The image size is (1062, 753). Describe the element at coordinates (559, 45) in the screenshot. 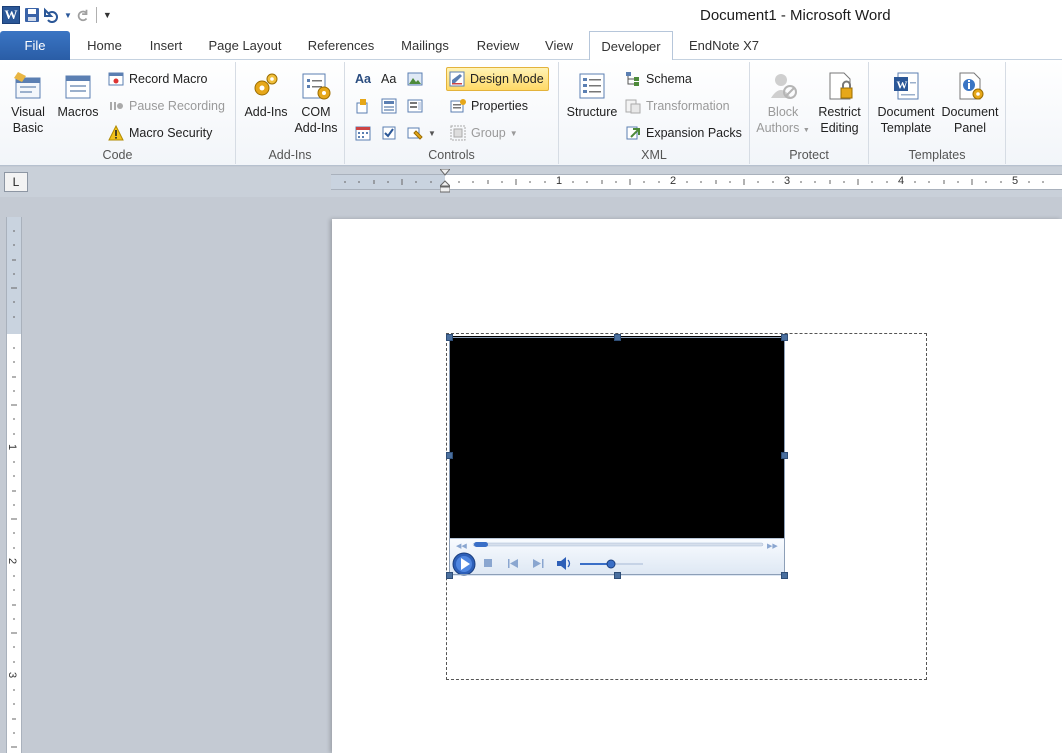

I see `tab-view: View` at that location.